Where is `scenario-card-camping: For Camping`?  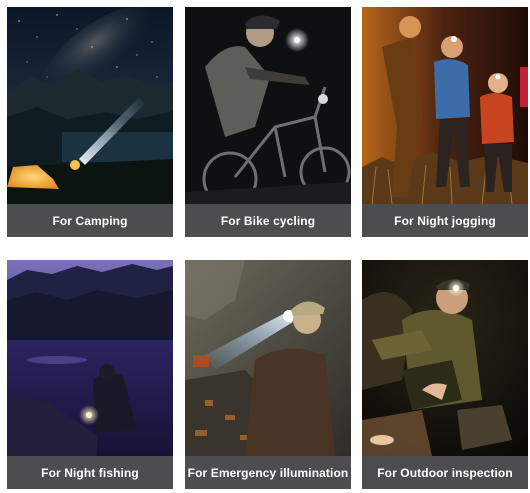
scenario-card-camping: For Camping is located at coordinates (90, 122).